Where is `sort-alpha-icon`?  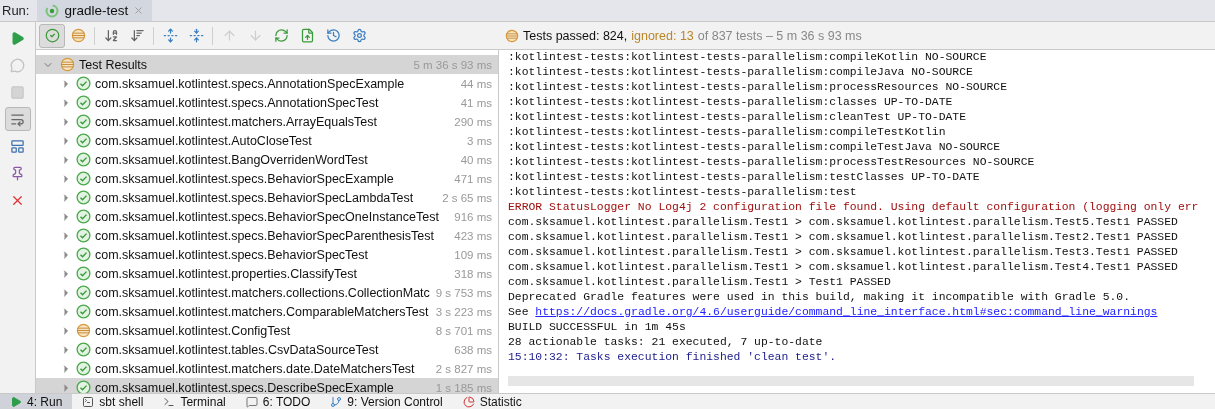 sort-alpha-icon is located at coordinates (111, 35).